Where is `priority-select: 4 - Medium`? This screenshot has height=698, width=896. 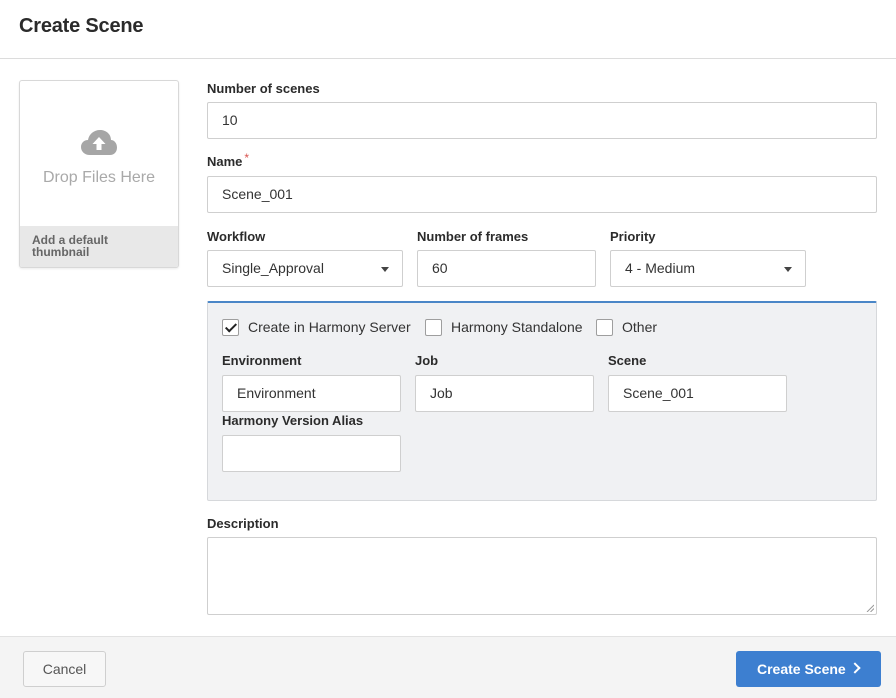 priority-select: 4 - Medium is located at coordinates (708, 268).